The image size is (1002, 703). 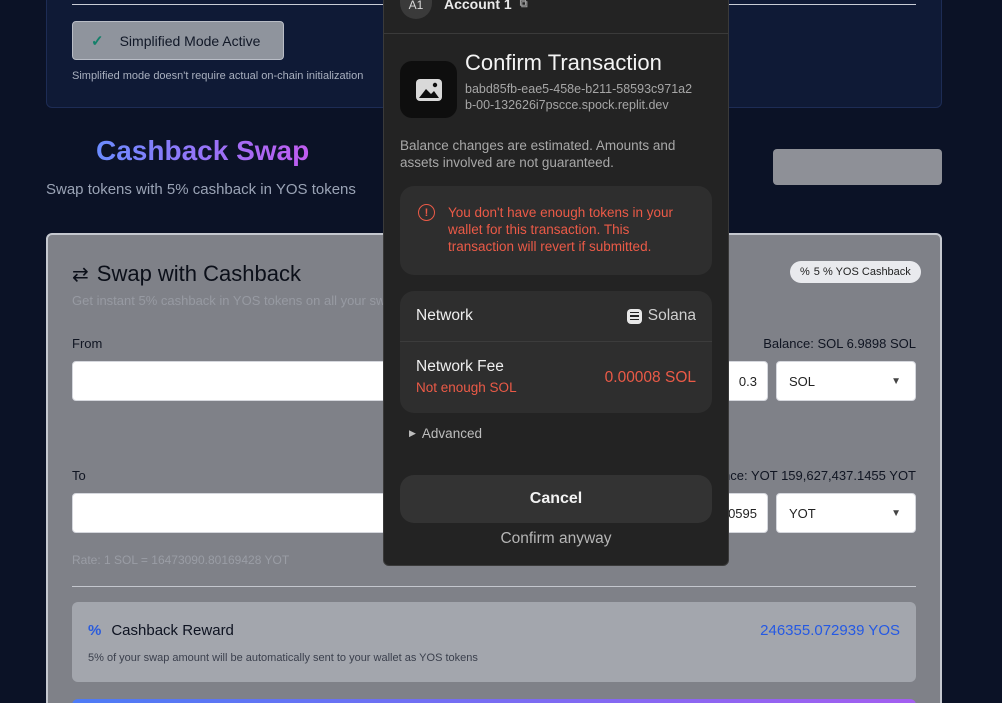 What do you see at coordinates (839, 343) in the screenshot?
I see `from-balance: Balance: SOL 6.9898 SOL` at bounding box center [839, 343].